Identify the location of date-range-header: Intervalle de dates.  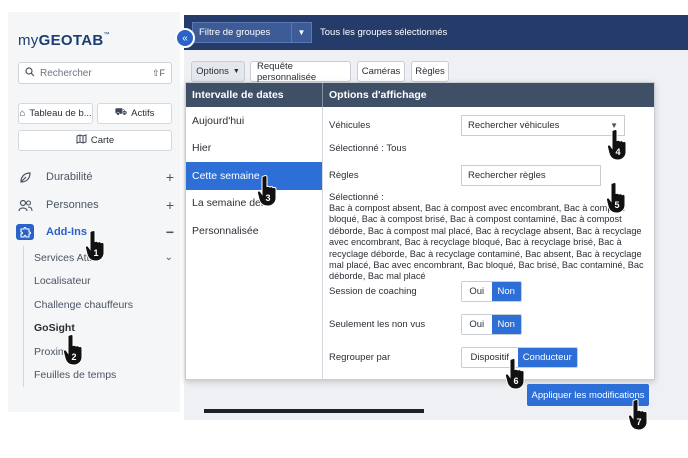
(238, 95).